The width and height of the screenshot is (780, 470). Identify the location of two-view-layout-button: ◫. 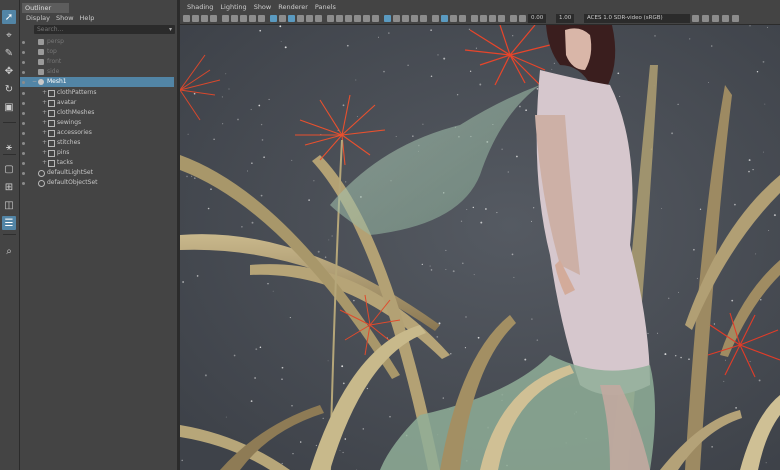
(9, 205).